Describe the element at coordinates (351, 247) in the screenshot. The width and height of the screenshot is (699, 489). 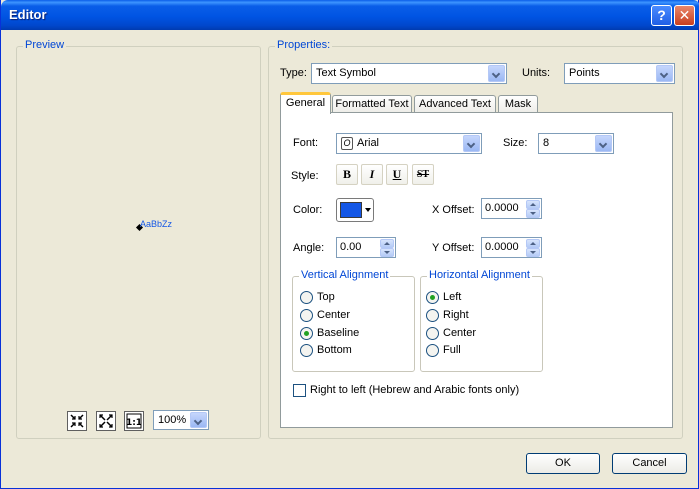
I see `angle-value: 0.00` at that location.